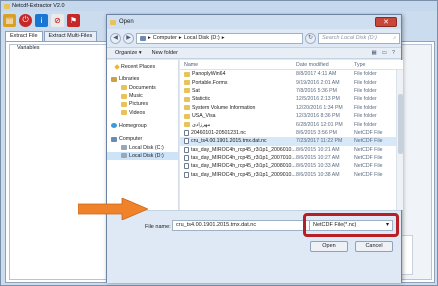 The width and height of the screenshot is (438, 286). Describe the element at coordinates (254, 22) in the screenshot. I see `dialog-titlebar: Open` at that location.